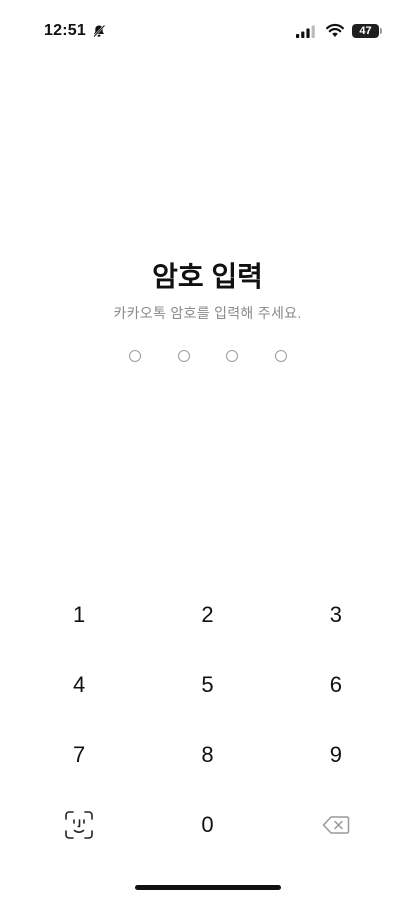  I want to click on key-5: 5, so click(207, 685).